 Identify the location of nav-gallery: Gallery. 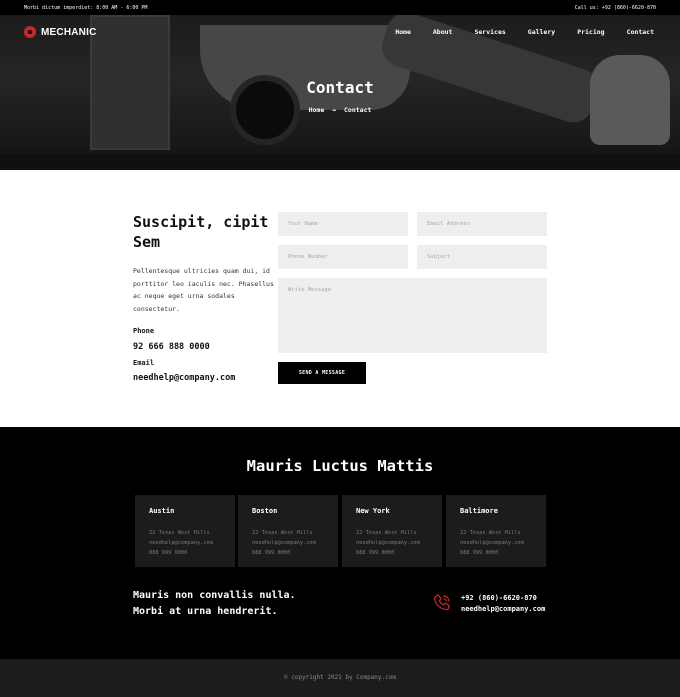
(541, 32).